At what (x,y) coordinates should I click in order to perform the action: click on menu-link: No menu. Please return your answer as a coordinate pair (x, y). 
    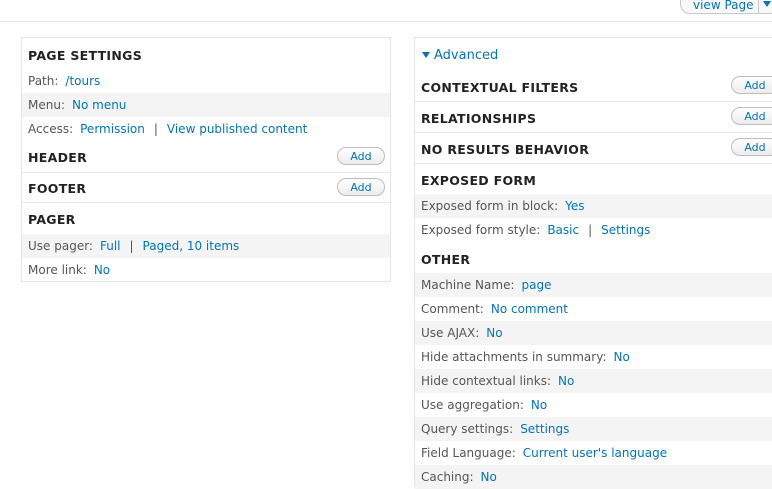
    Looking at the image, I should click on (99, 105).